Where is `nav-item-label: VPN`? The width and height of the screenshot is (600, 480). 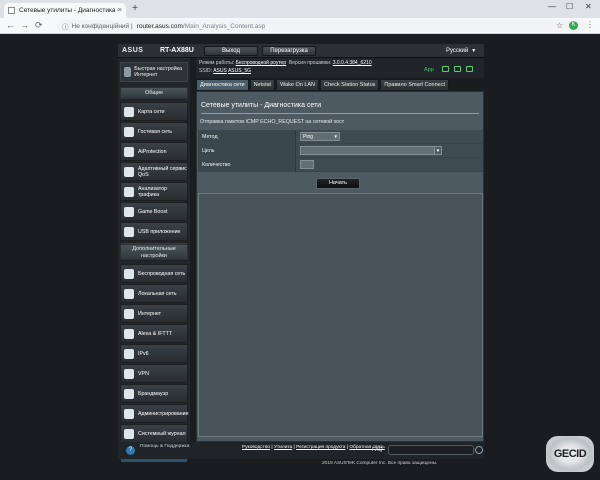
nav-item-label: VPN is located at coordinates (143, 373).